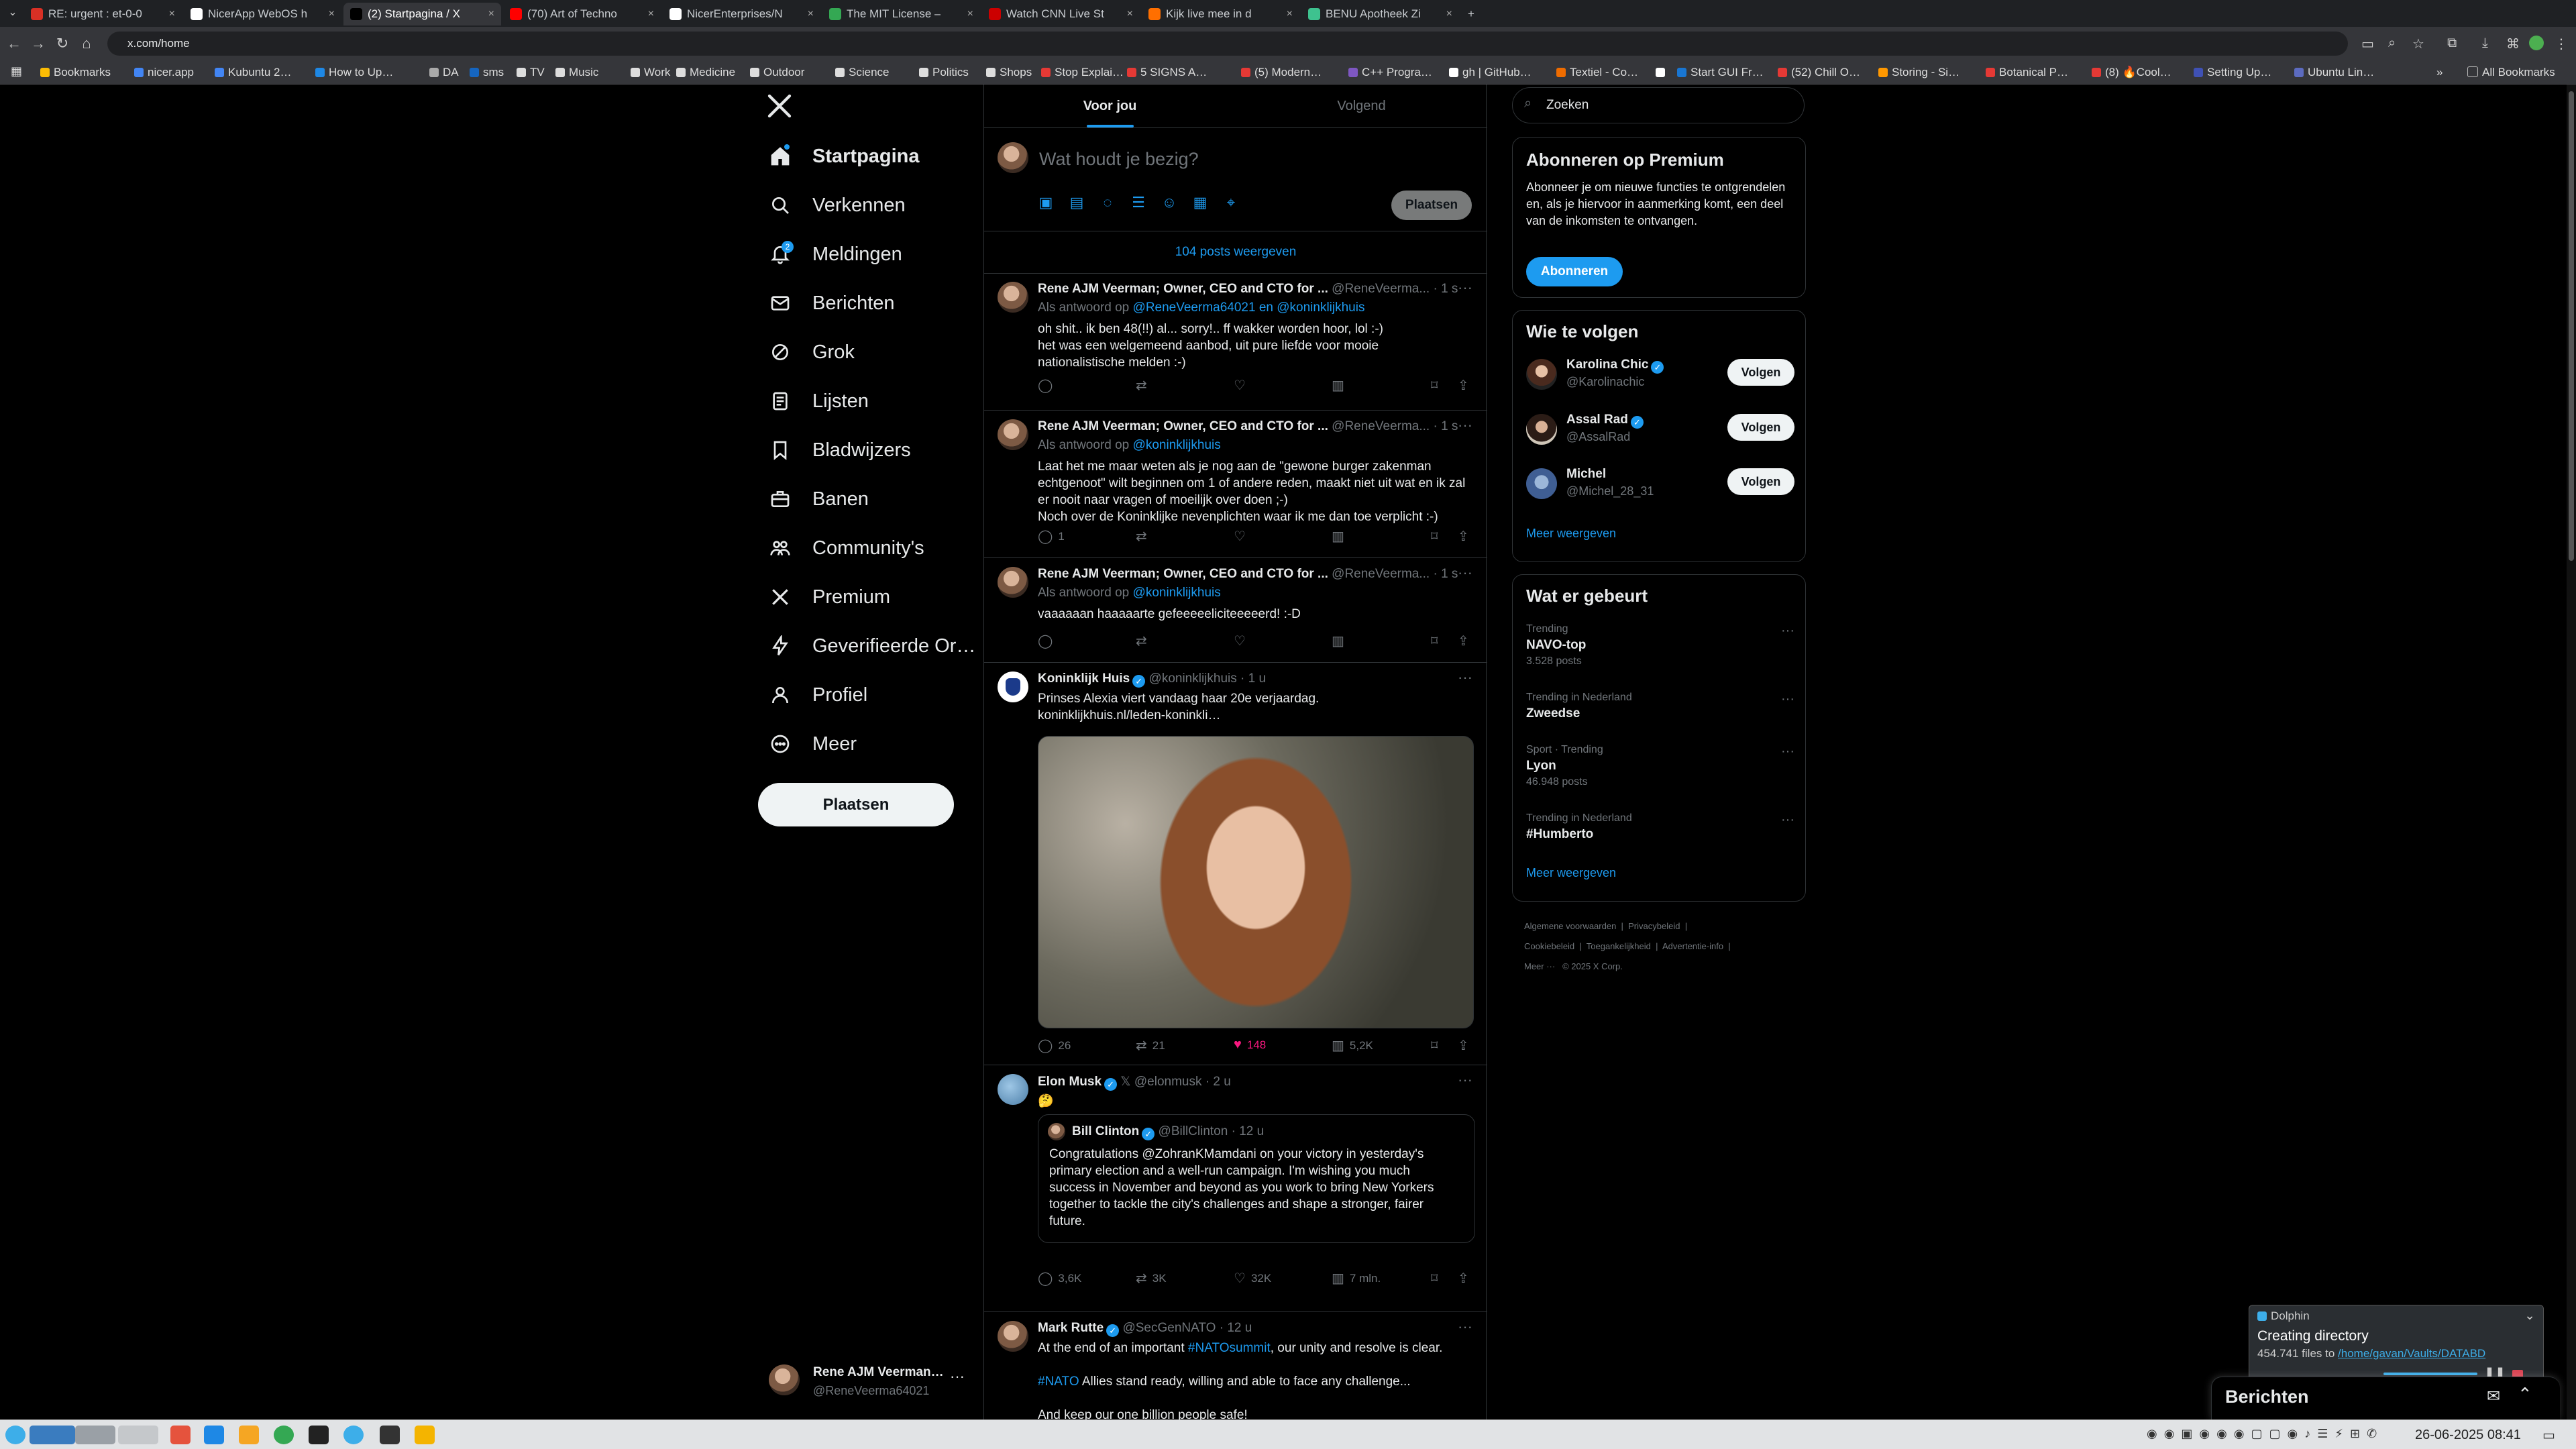 The image size is (2576, 1449). I want to click on post-handle: @SecGenNATO, so click(1169, 1328).